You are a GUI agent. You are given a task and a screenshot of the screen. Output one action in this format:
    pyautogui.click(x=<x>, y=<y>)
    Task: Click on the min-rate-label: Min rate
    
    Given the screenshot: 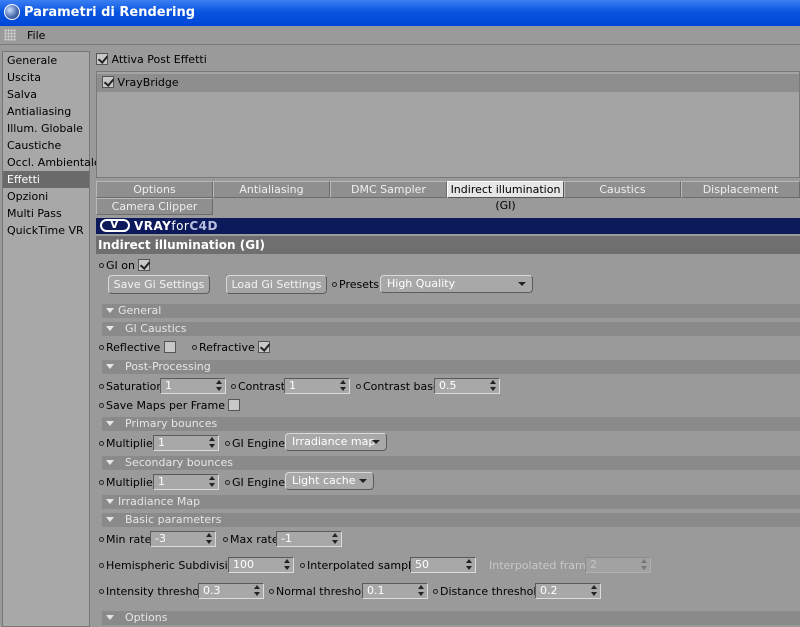 What is the action you would take?
    pyautogui.click(x=129, y=539)
    